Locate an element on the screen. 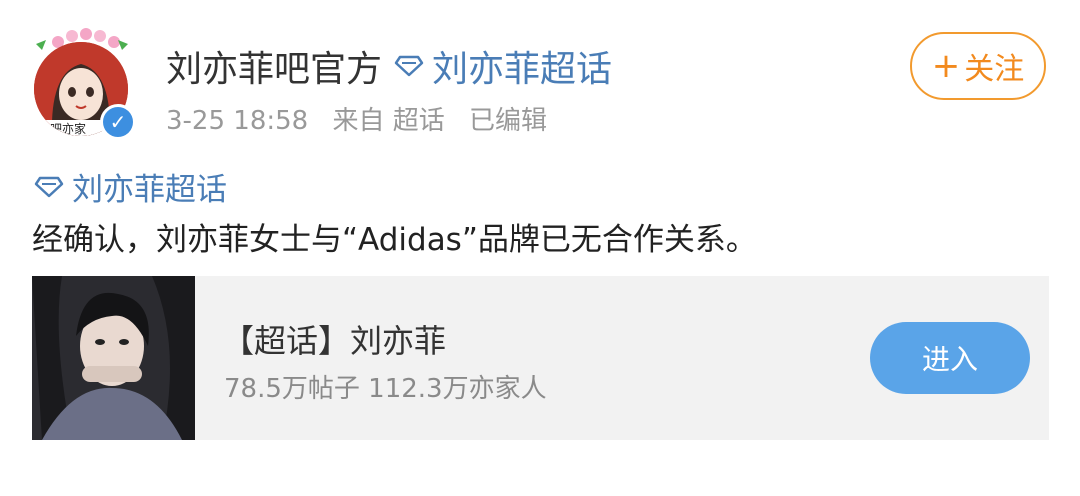  post-meta: 3-25 18:58 来自 超话 已编辑 is located at coordinates (364, 118).